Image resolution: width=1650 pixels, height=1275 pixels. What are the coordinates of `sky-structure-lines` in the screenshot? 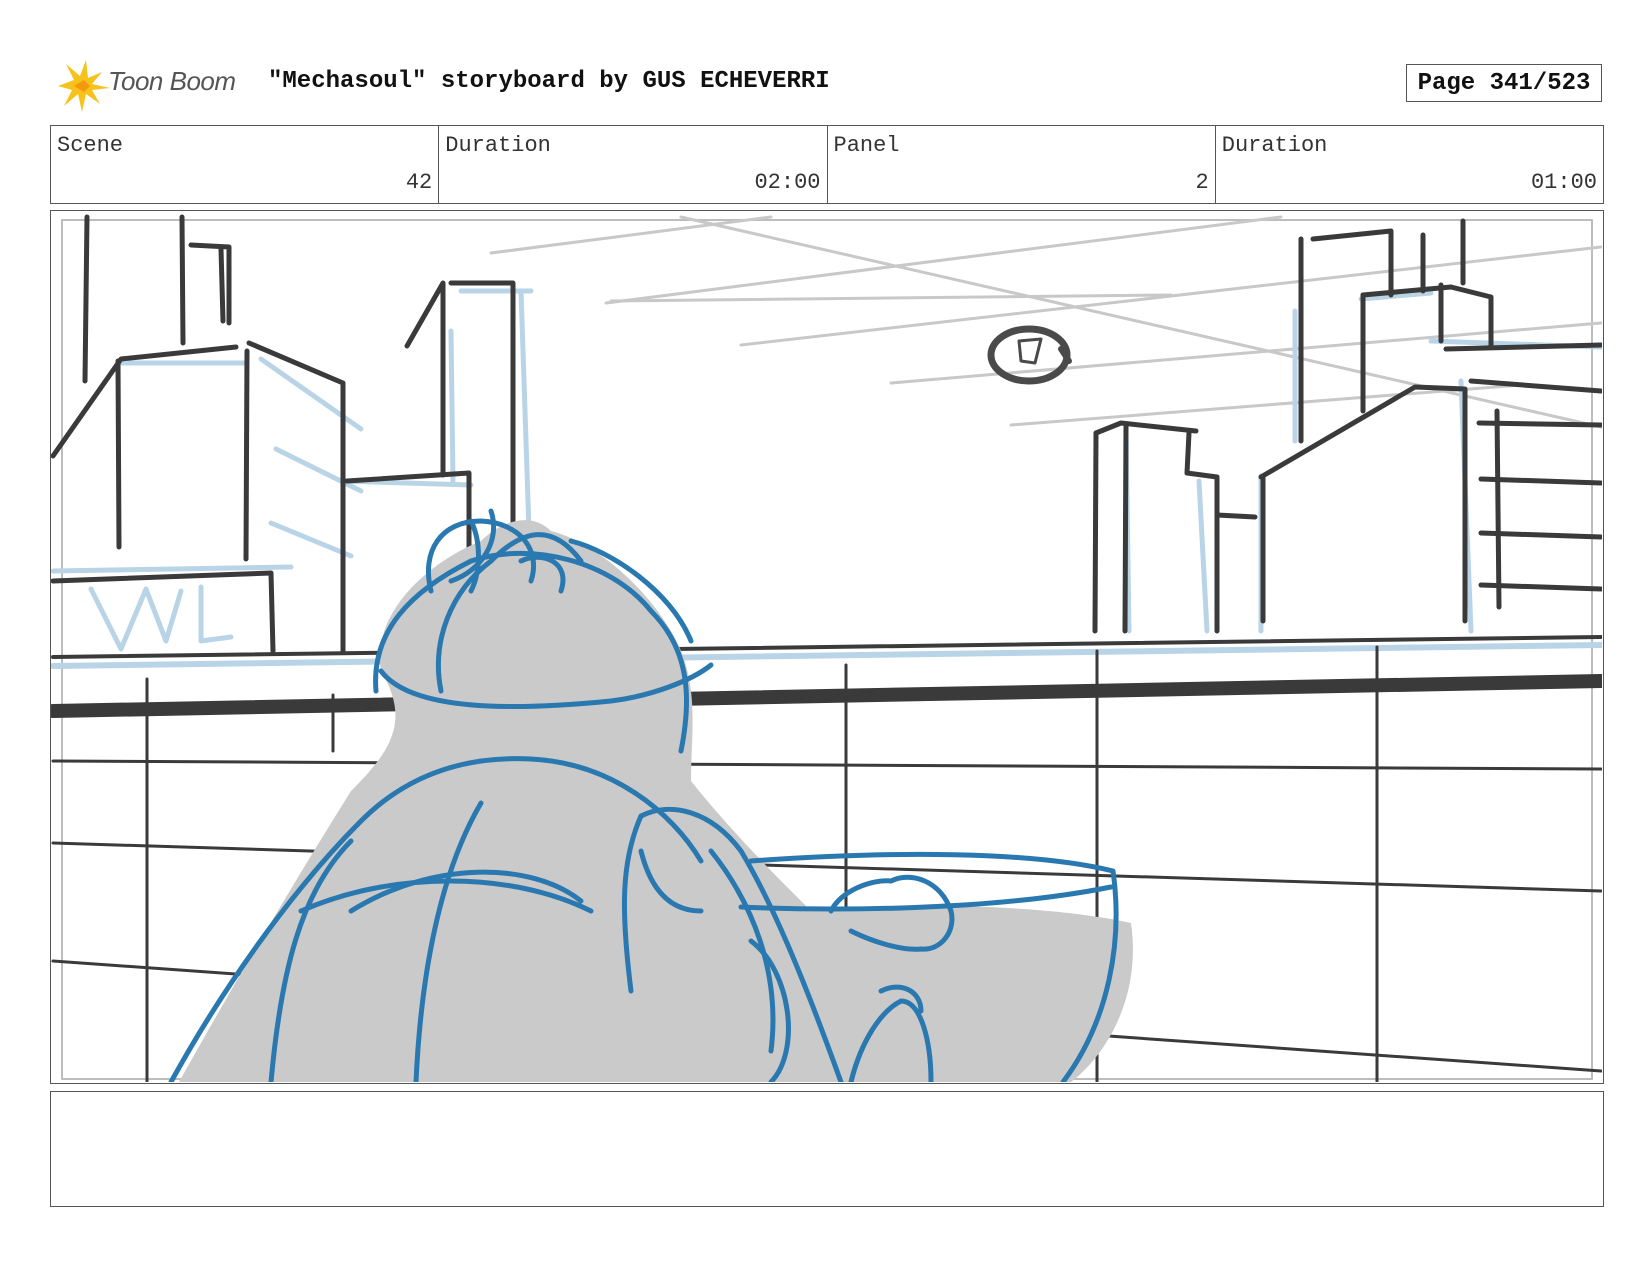 It's located at (1045, 322).